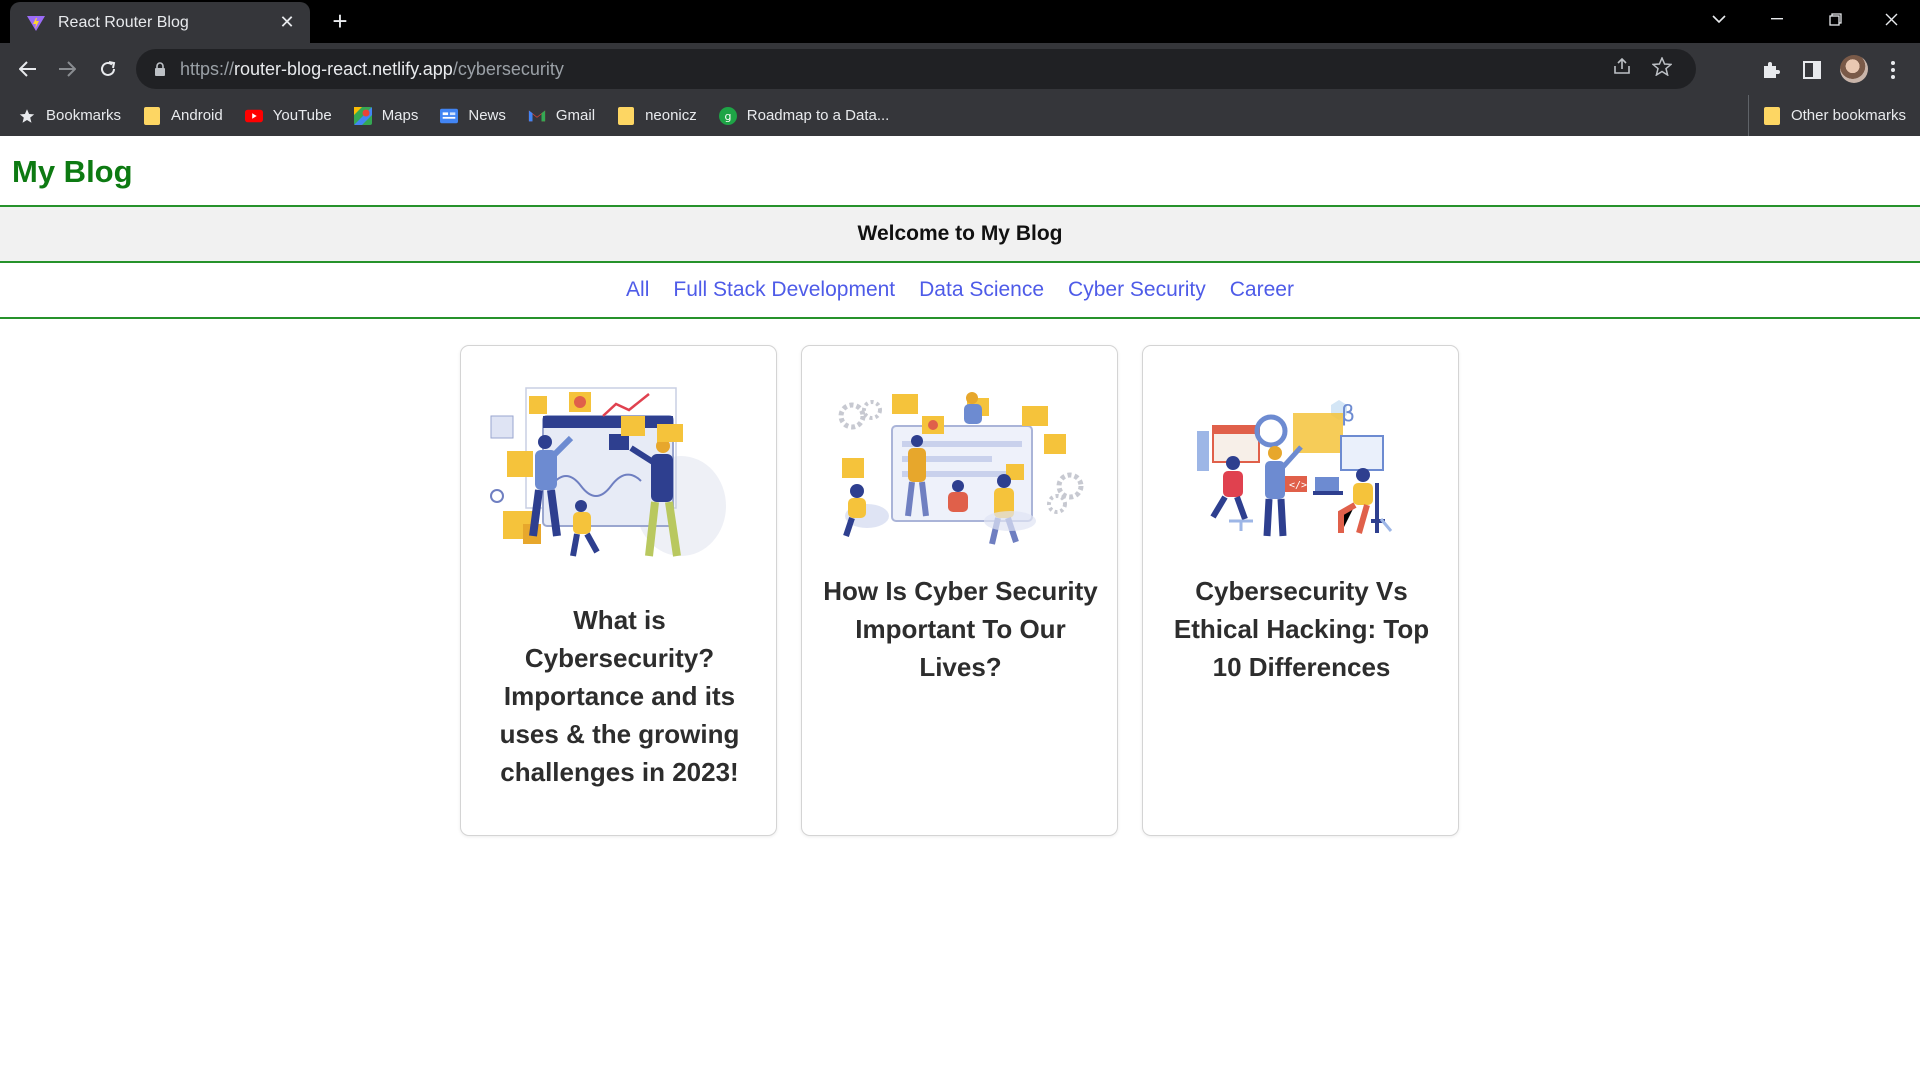 The height and width of the screenshot is (1080, 1920). I want to click on tab-close-icon: ✕, so click(287, 22).